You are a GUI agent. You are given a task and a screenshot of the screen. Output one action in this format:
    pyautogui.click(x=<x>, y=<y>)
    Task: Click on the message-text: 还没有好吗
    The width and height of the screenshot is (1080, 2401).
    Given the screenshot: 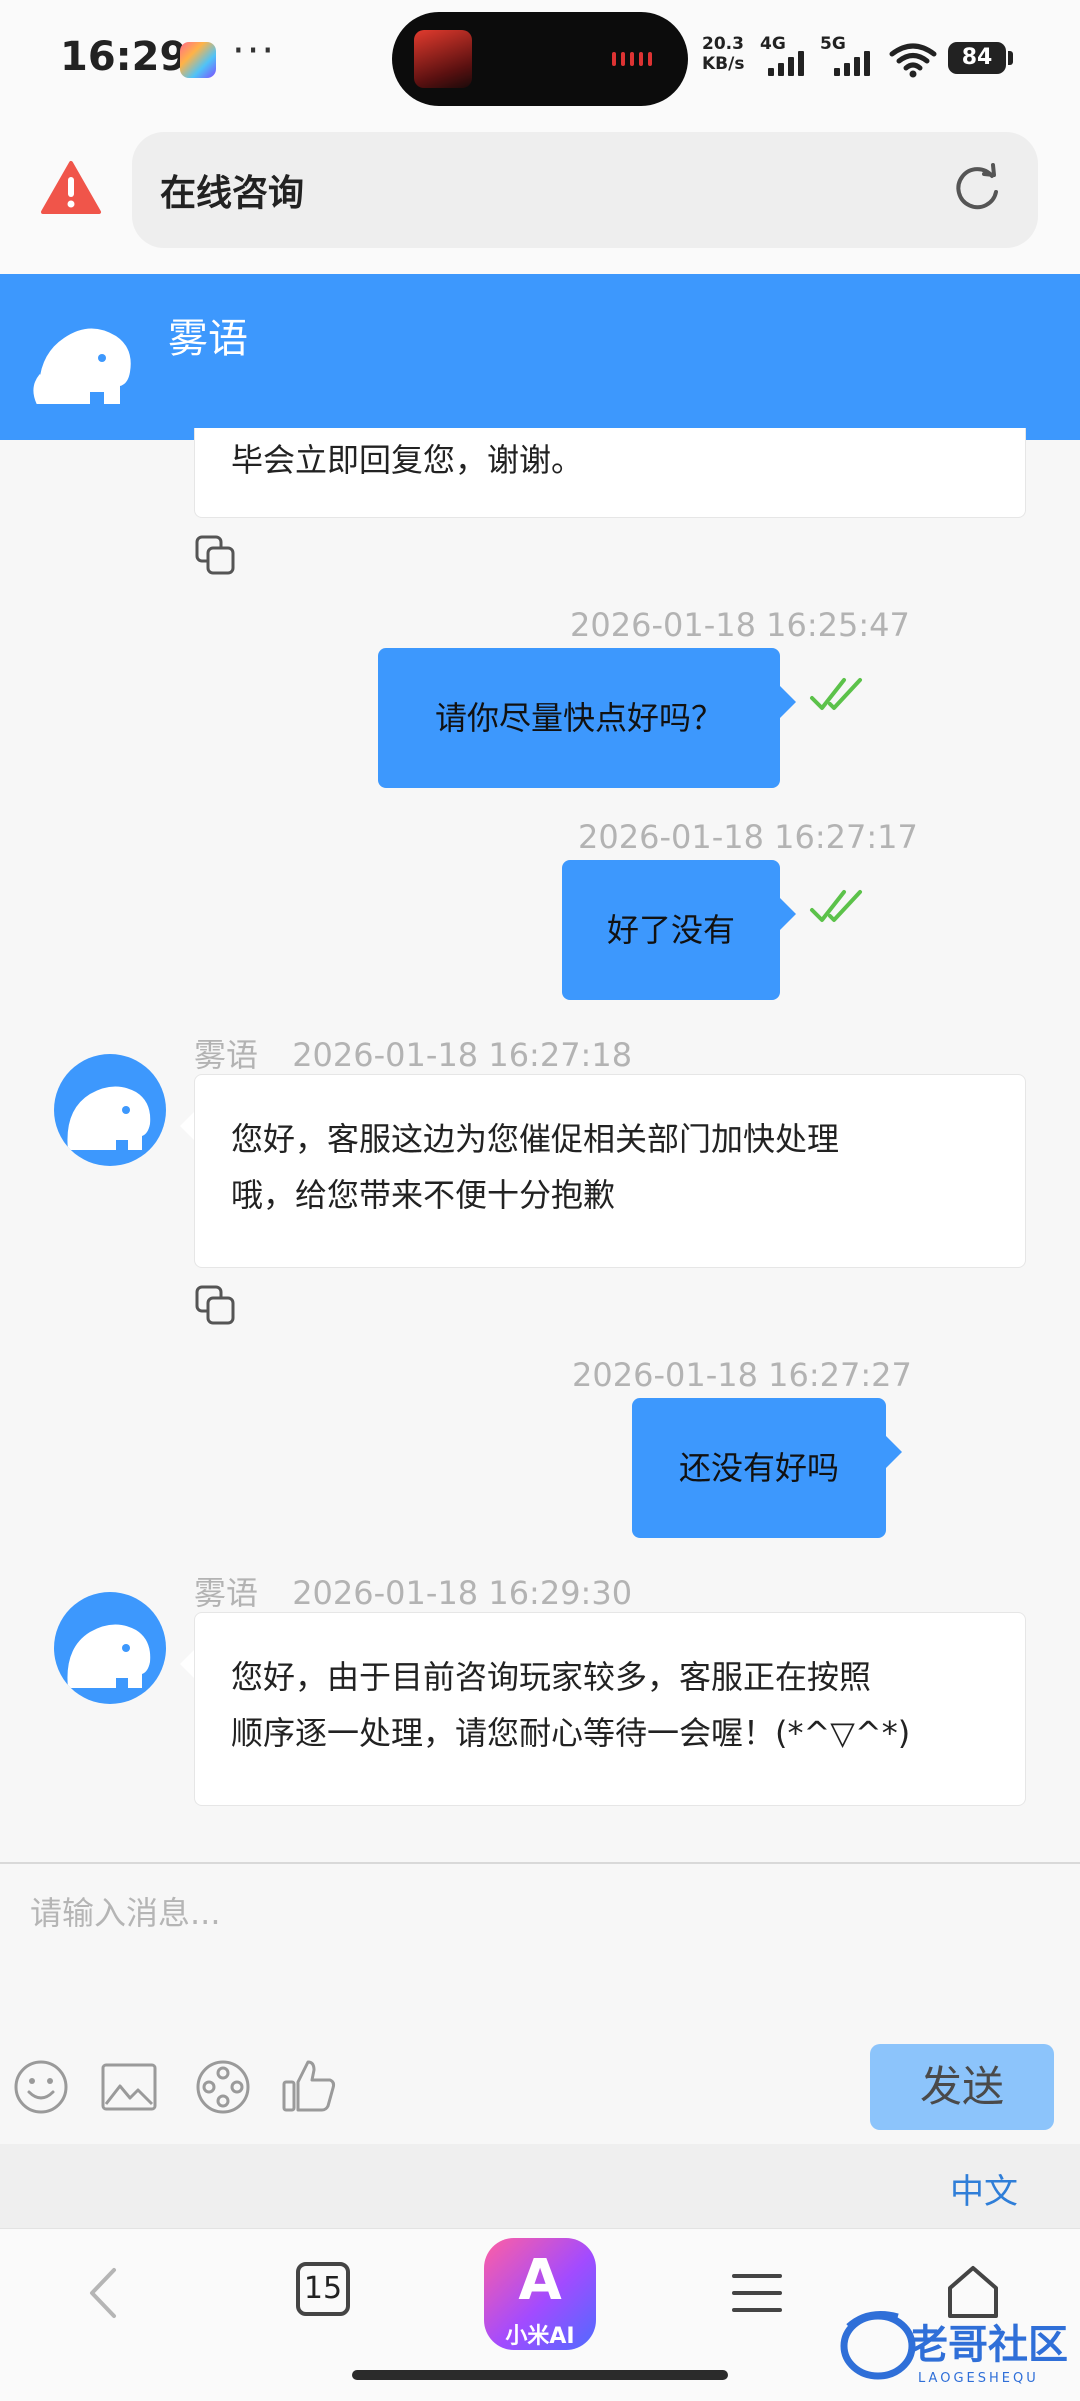 What is the action you would take?
    pyautogui.click(x=758, y=1468)
    